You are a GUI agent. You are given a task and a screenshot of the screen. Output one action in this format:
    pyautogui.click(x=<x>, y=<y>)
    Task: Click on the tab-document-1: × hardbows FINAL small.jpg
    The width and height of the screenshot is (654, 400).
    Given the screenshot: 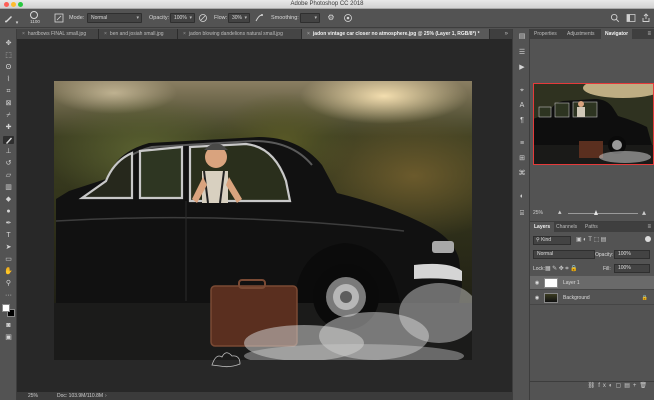 What is the action you would take?
    pyautogui.click(x=58, y=34)
    